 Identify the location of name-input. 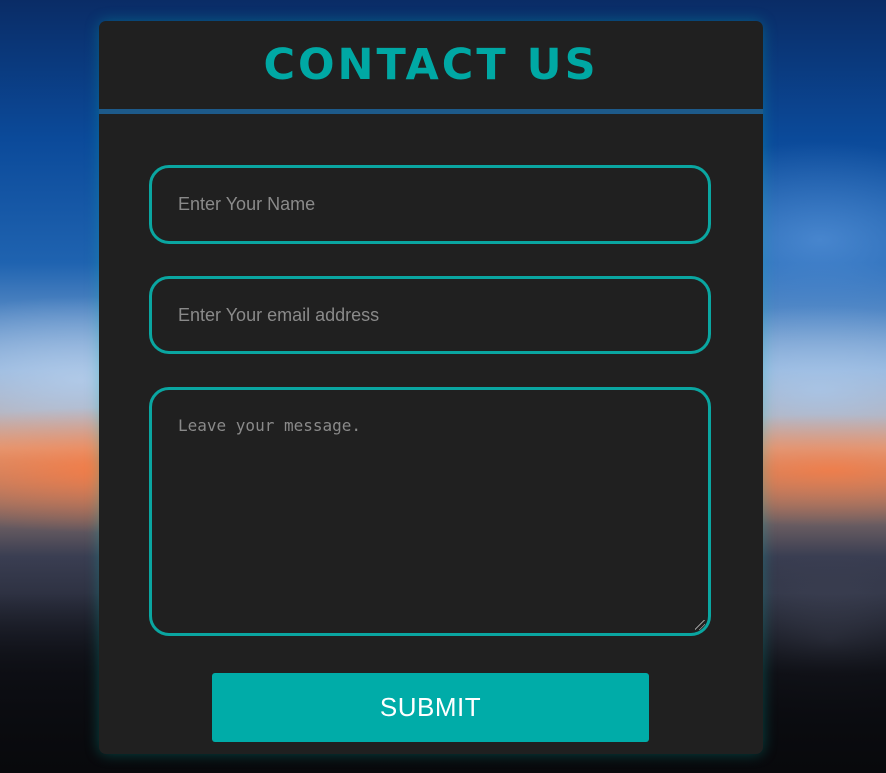
(430, 204).